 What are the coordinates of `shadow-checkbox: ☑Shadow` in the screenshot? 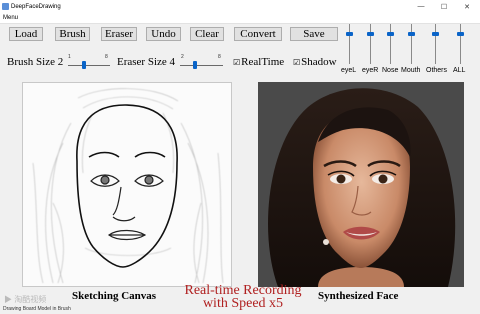 It's located at (315, 62).